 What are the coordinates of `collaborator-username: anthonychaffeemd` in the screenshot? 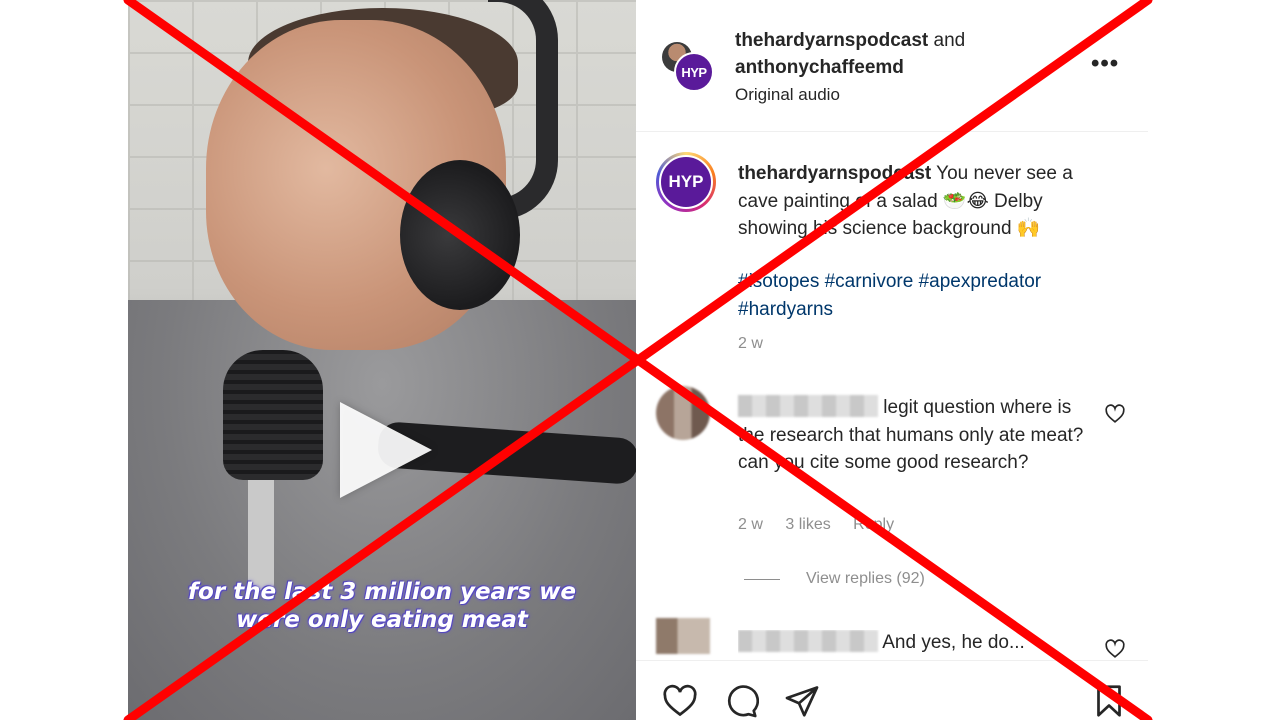 It's located at (819, 67).